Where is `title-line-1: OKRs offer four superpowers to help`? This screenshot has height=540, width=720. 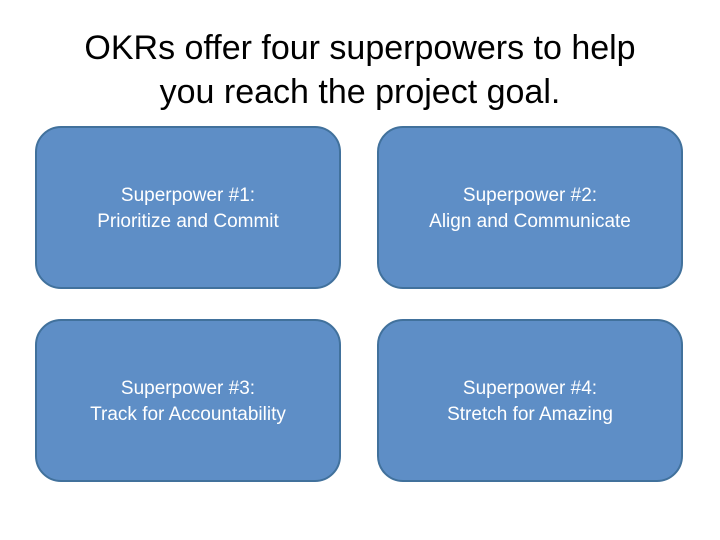 title-line-1: OKRs offer four superpowers to help is located at coordinates (360, 48).